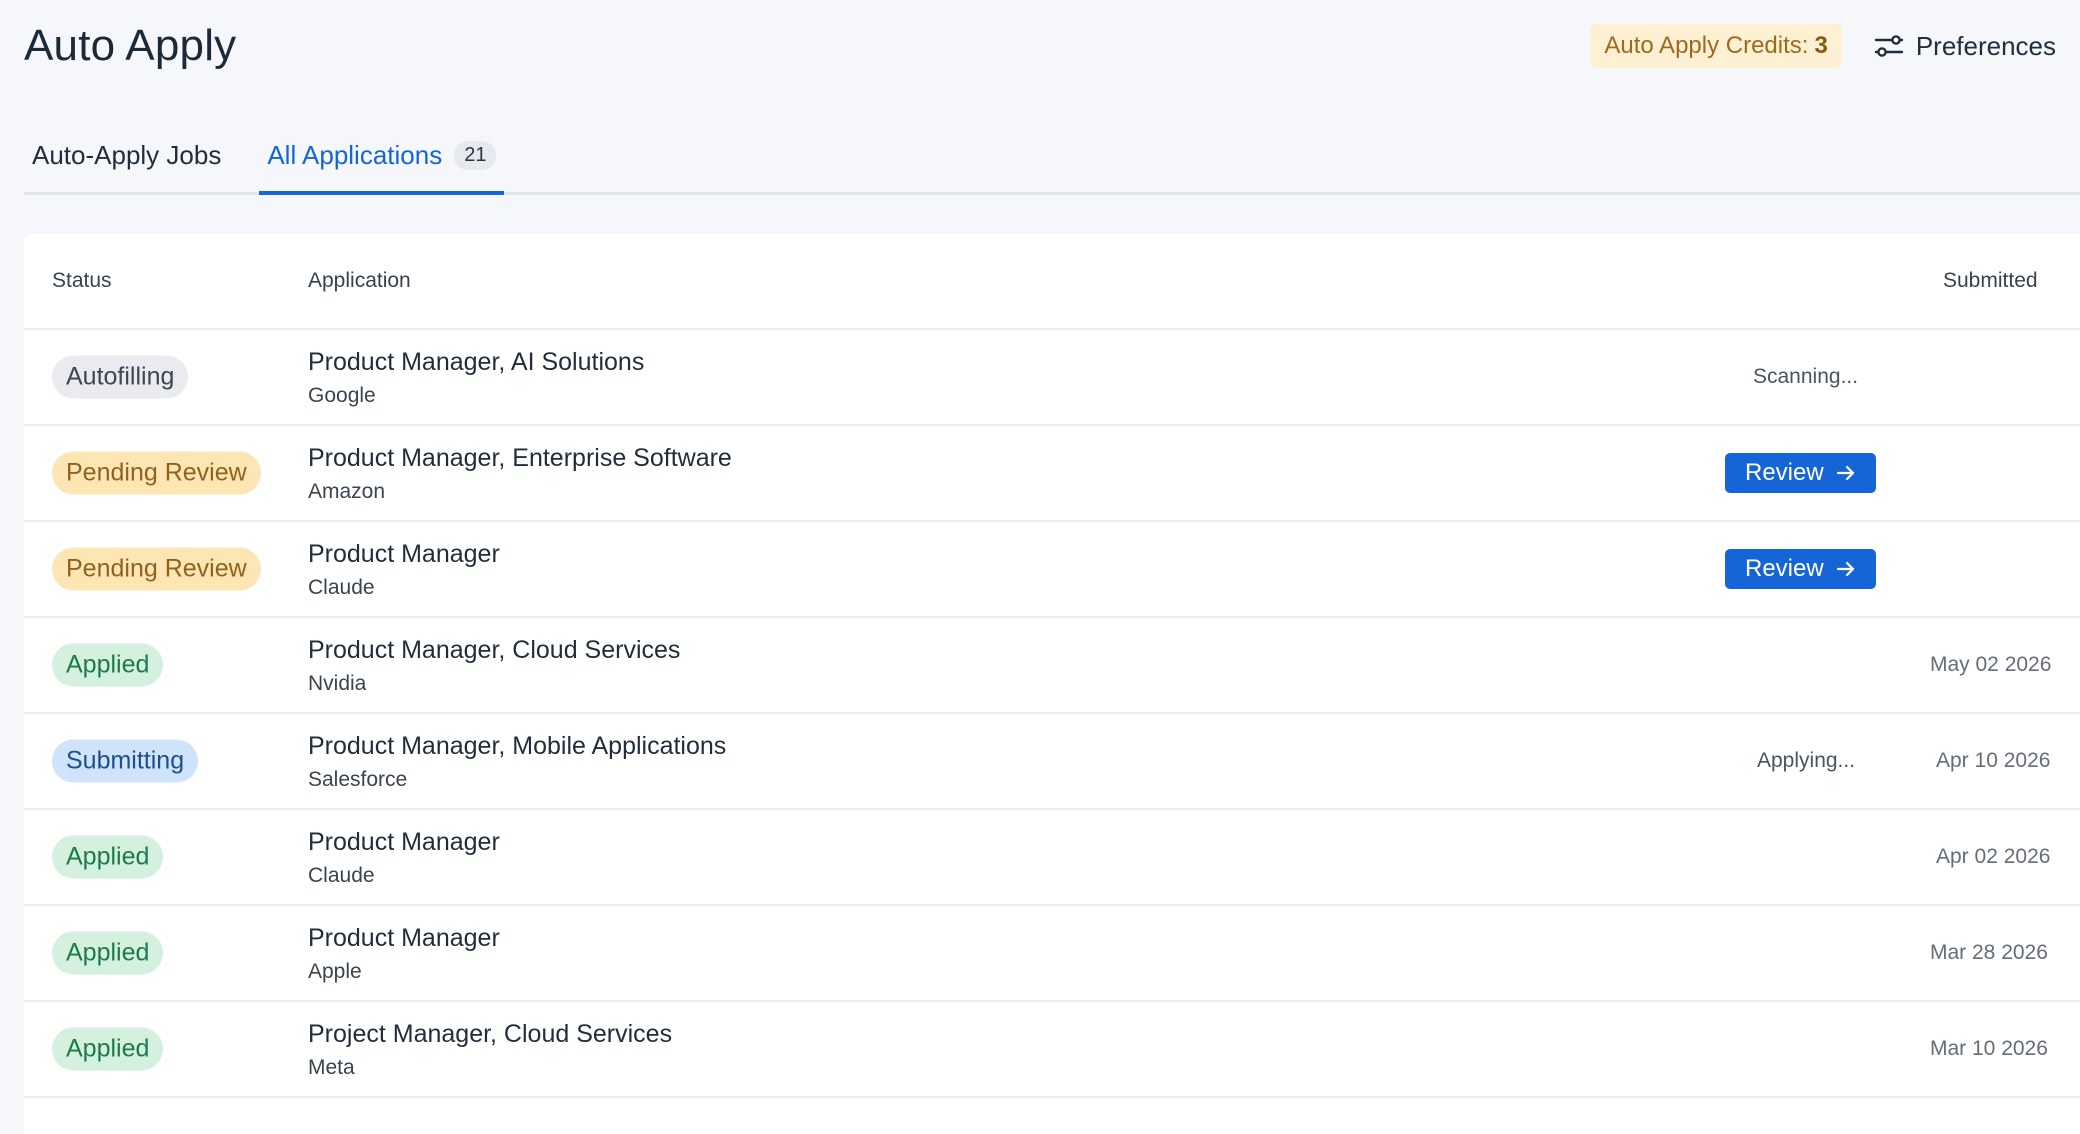 The height and width of the screenshot is (1134, 2080). I want to click on credits-badge: Auto Apply Credits: 3, so click(1716, 46).